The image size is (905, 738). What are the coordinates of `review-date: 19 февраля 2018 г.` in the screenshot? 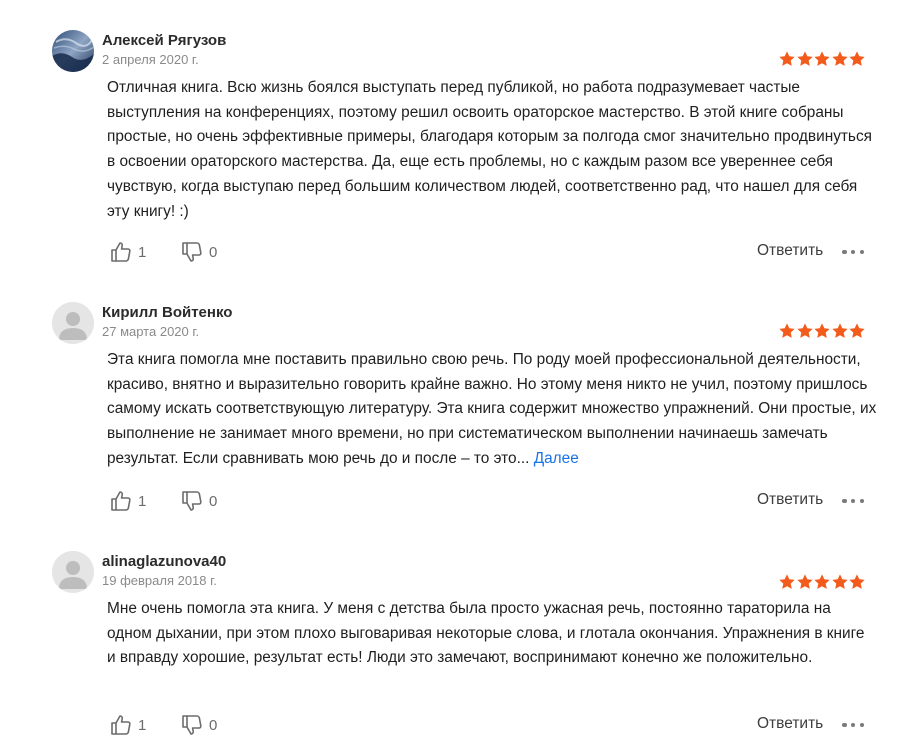 It's located at (159, 580).